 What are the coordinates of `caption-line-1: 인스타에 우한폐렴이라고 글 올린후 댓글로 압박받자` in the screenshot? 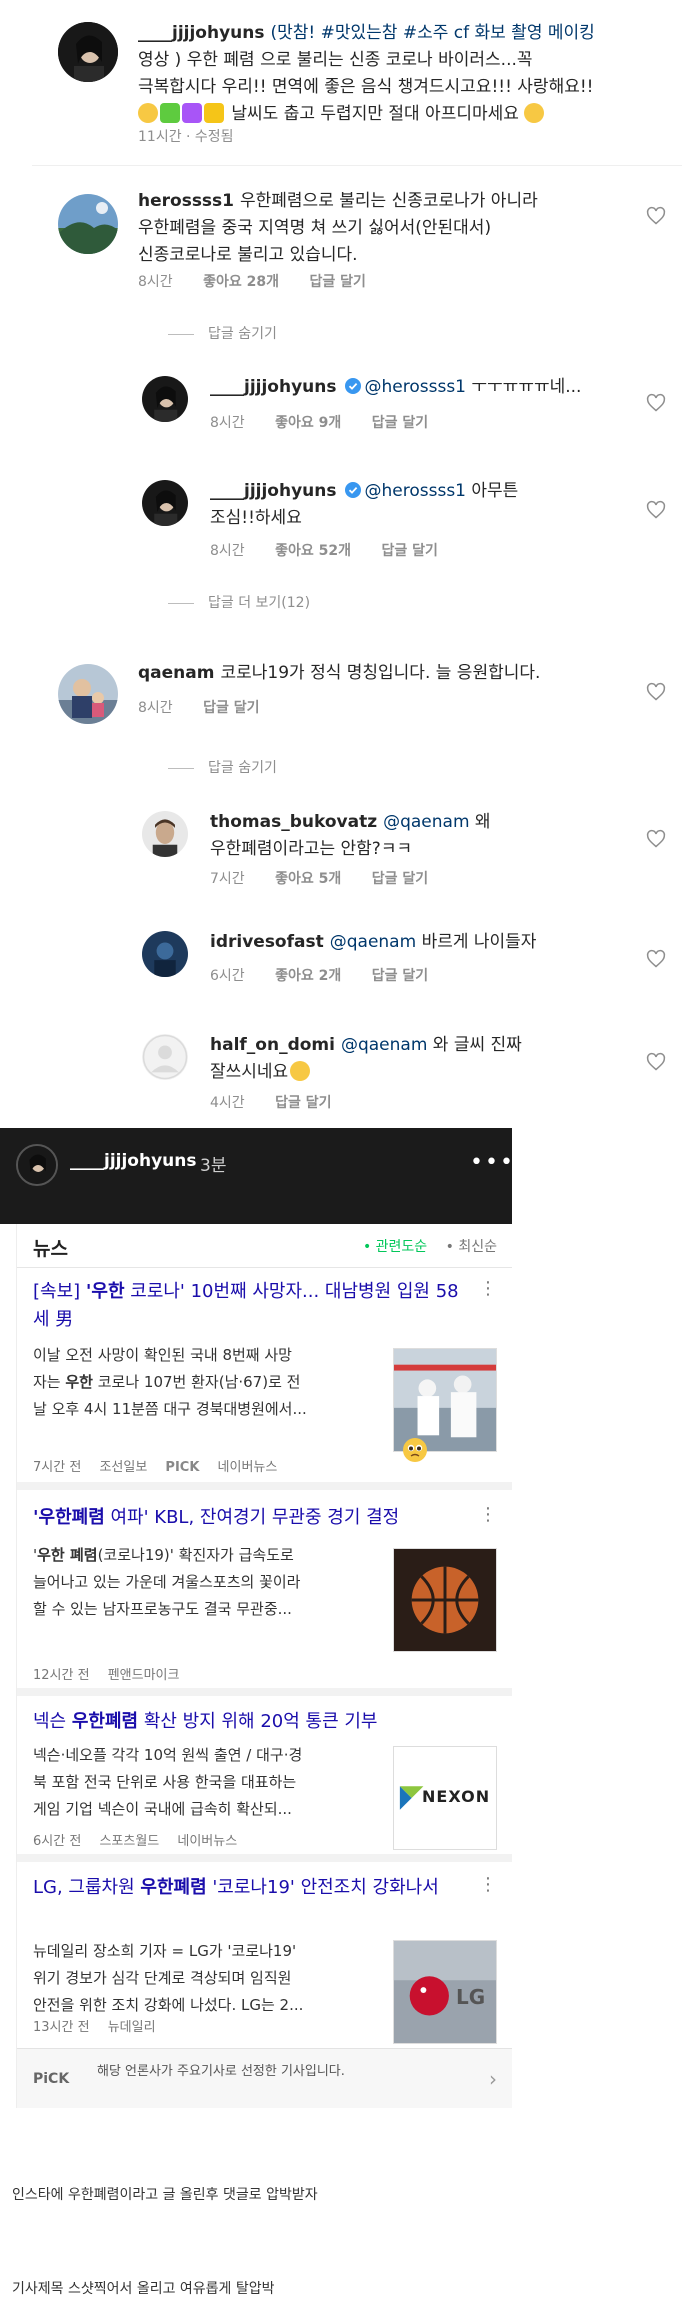 It's located at (165, 2195).